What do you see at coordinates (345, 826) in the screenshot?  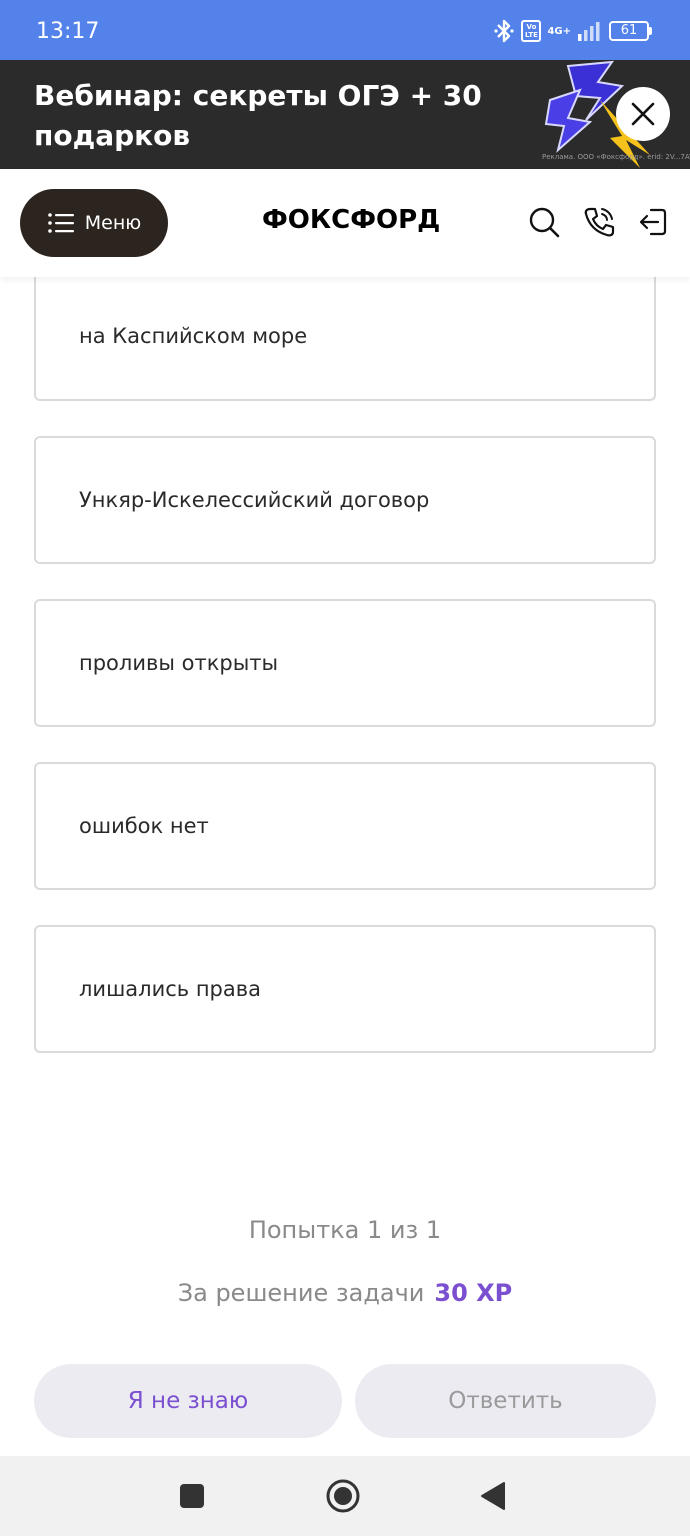 I see `answer-option: ошибок нет` at bounding box center [345, 826].